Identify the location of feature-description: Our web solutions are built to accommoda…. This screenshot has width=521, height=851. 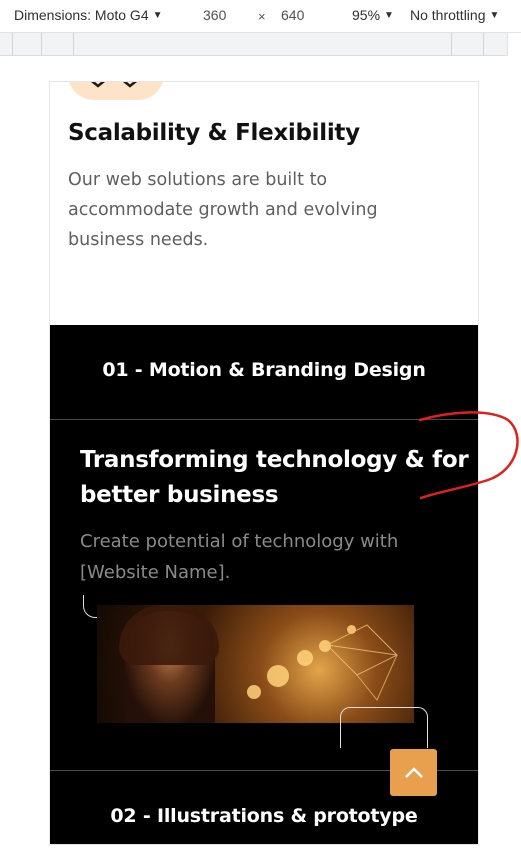
(223, 210).